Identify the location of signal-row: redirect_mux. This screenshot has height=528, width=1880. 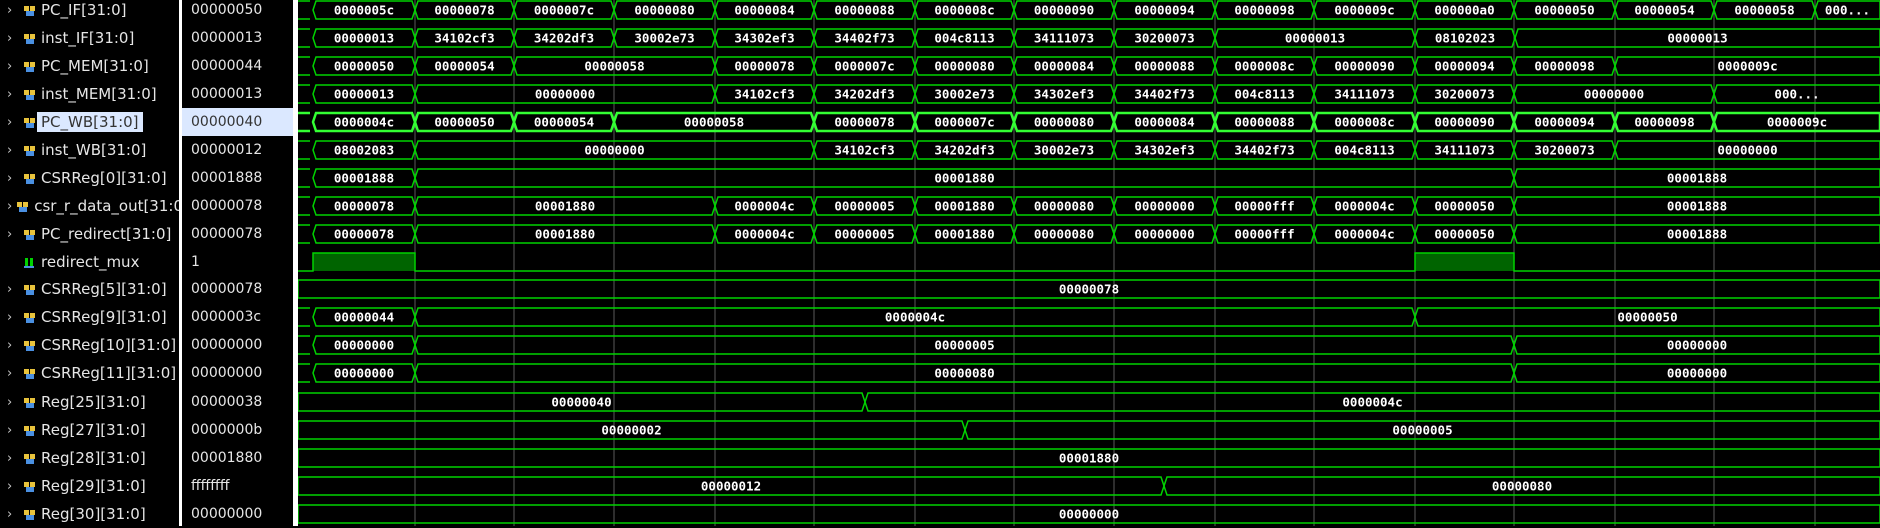
(89, 262).